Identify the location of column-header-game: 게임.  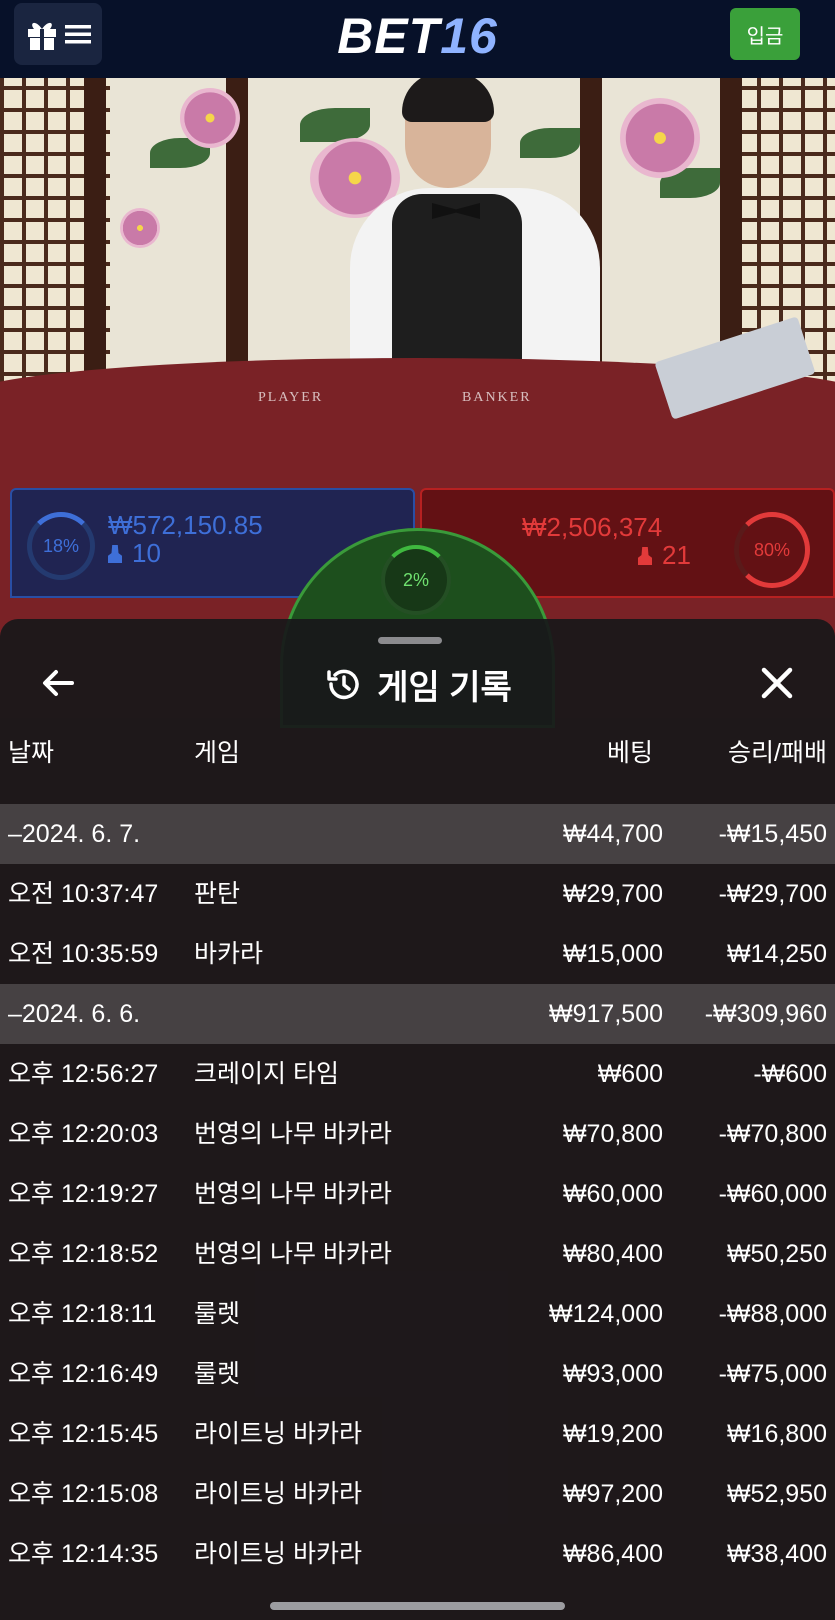
(217, 753).